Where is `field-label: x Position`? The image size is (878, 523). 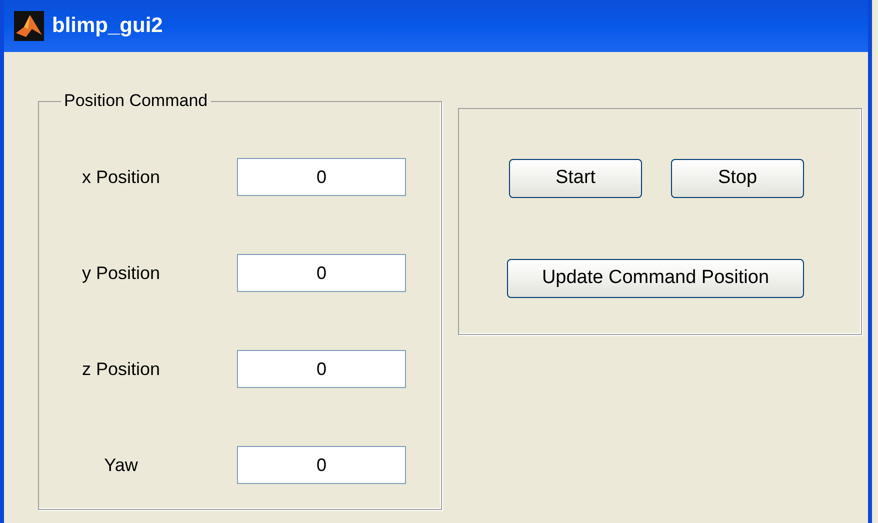 field-label: x Position is located at coordinates (121, 177).